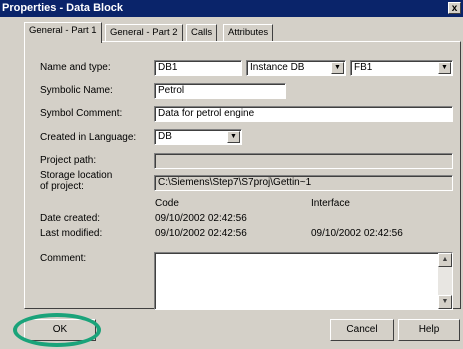 The height and width of the screenshot is (349, 463). What do you see at coordinates (62, 186) in the screenshot?
I see `storage-label-line2: of project:` at bounding box center [62, 186].